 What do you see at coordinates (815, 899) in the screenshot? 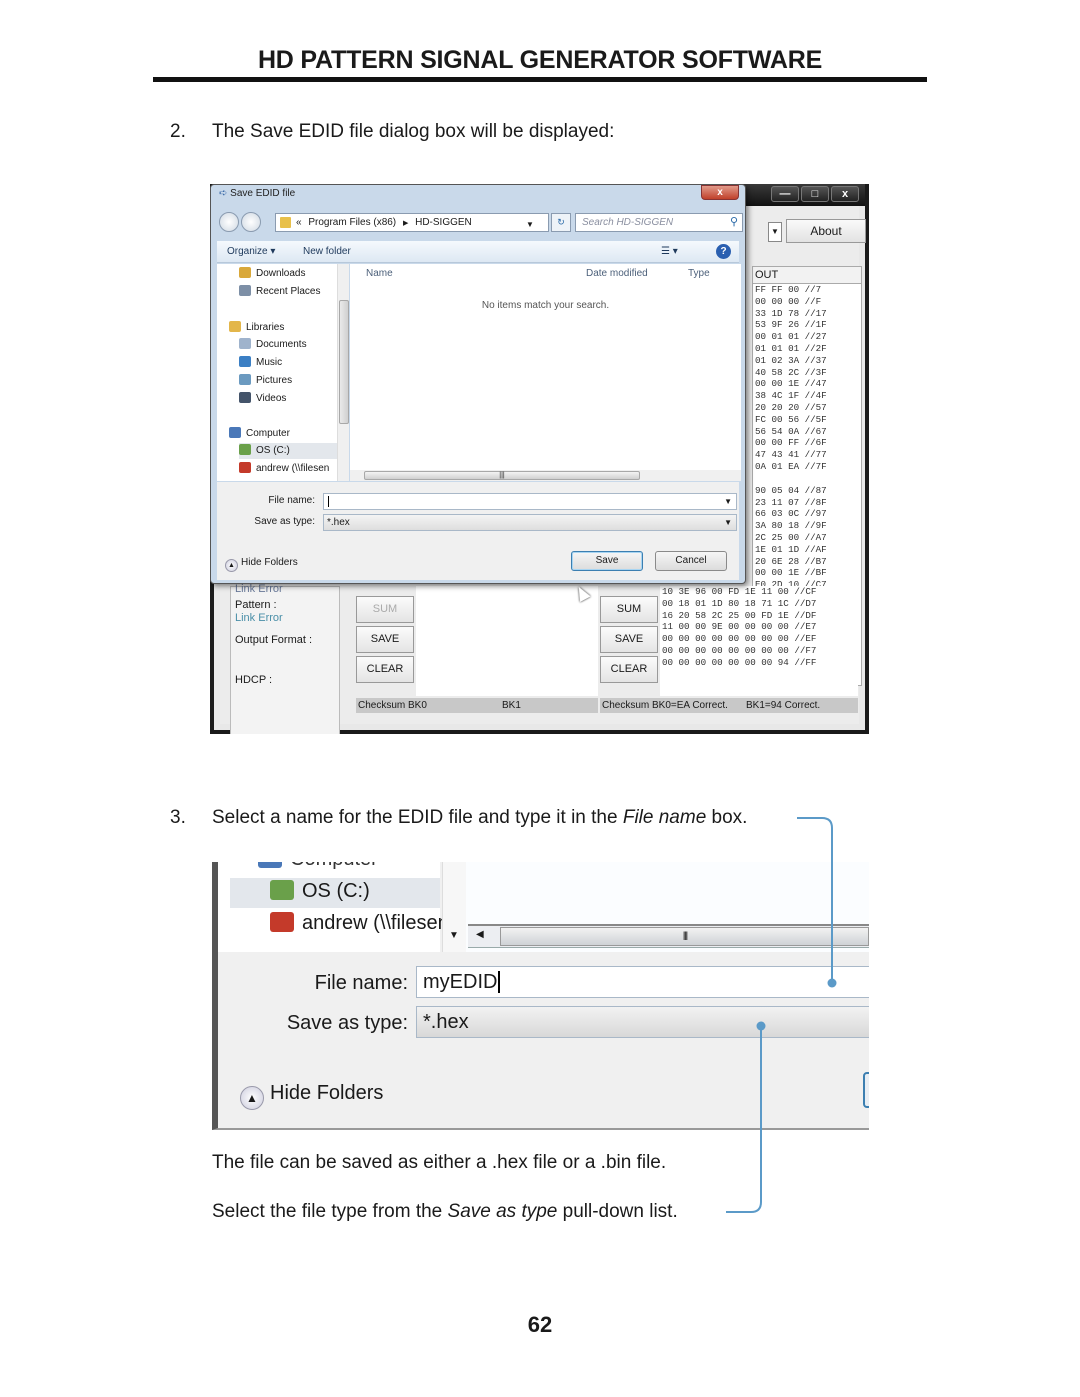
I see `callout-file-name` at bounding box center [815, 899].